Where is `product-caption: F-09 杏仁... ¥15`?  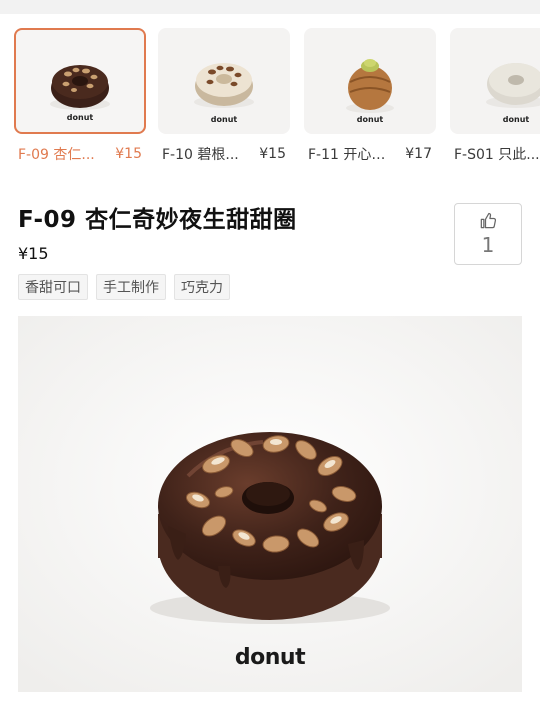 product-caption: F-09 杏仁... ¥15 is located at coordinates (80, 154).